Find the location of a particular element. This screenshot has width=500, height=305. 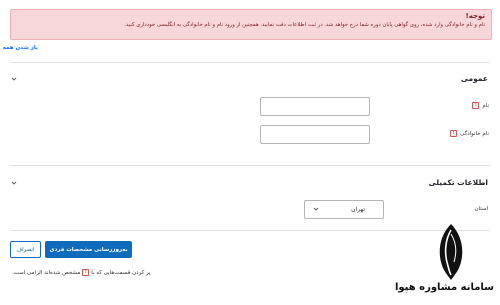

first-name-label-text: نام is located at coordinates (485, 105).